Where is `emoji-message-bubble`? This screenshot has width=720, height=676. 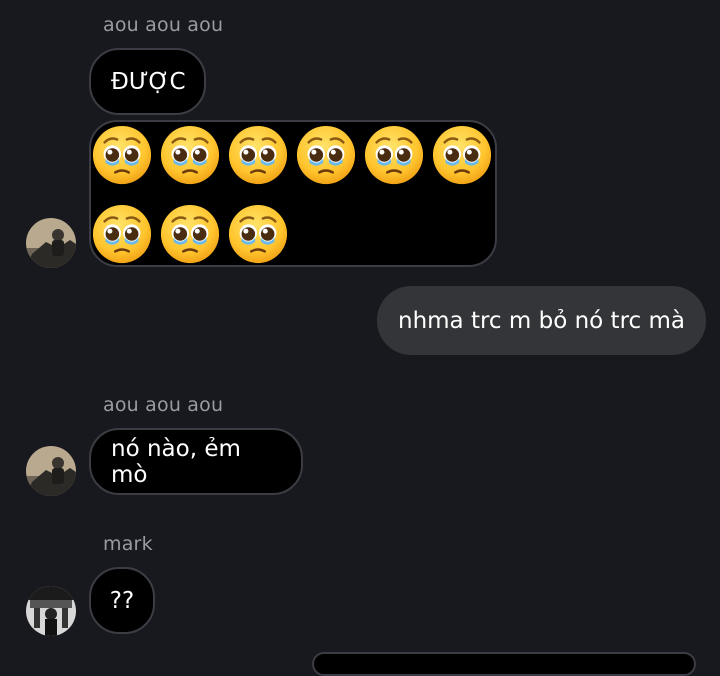 emoji-message-bubble is located at coordinates (293, 193).